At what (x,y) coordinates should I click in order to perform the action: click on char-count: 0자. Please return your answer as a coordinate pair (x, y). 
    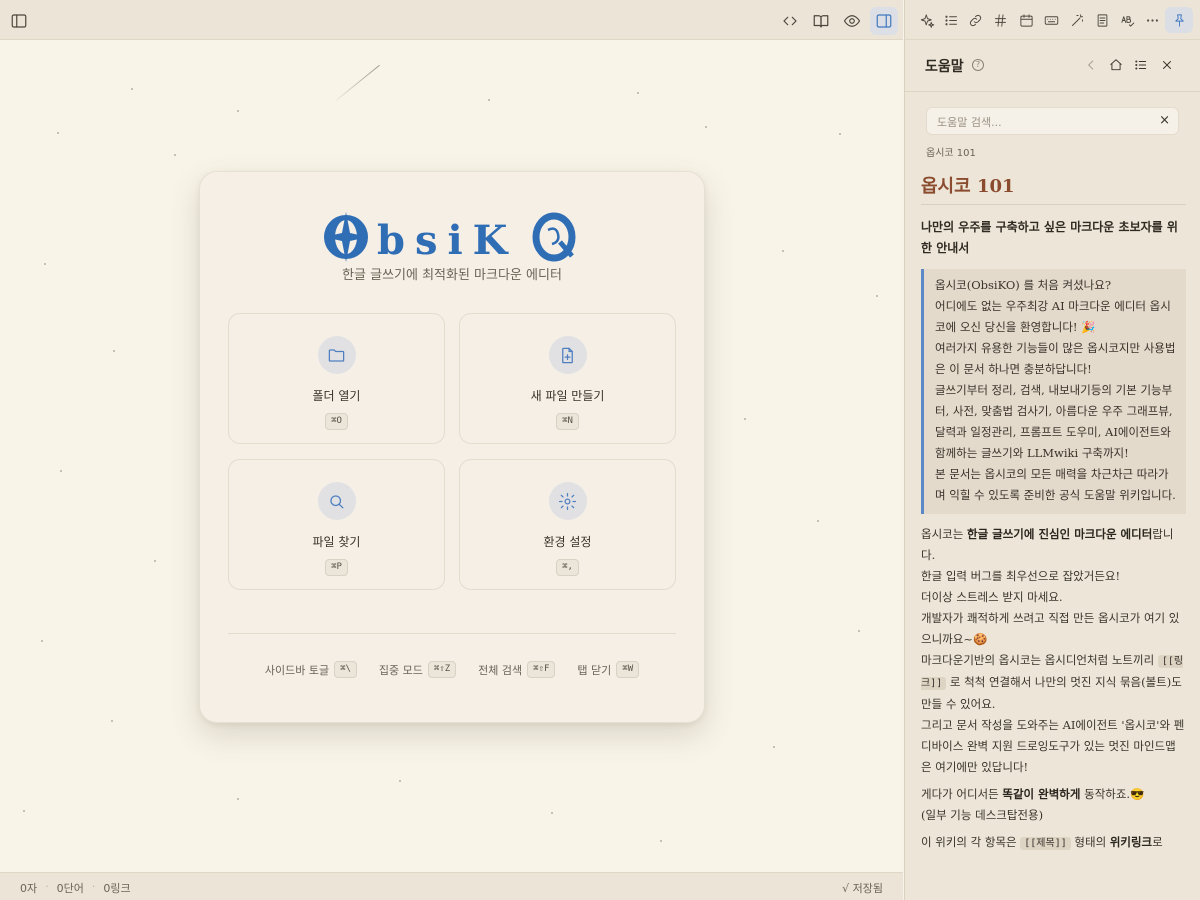
    Looking at the image, I should click on (29, 888).